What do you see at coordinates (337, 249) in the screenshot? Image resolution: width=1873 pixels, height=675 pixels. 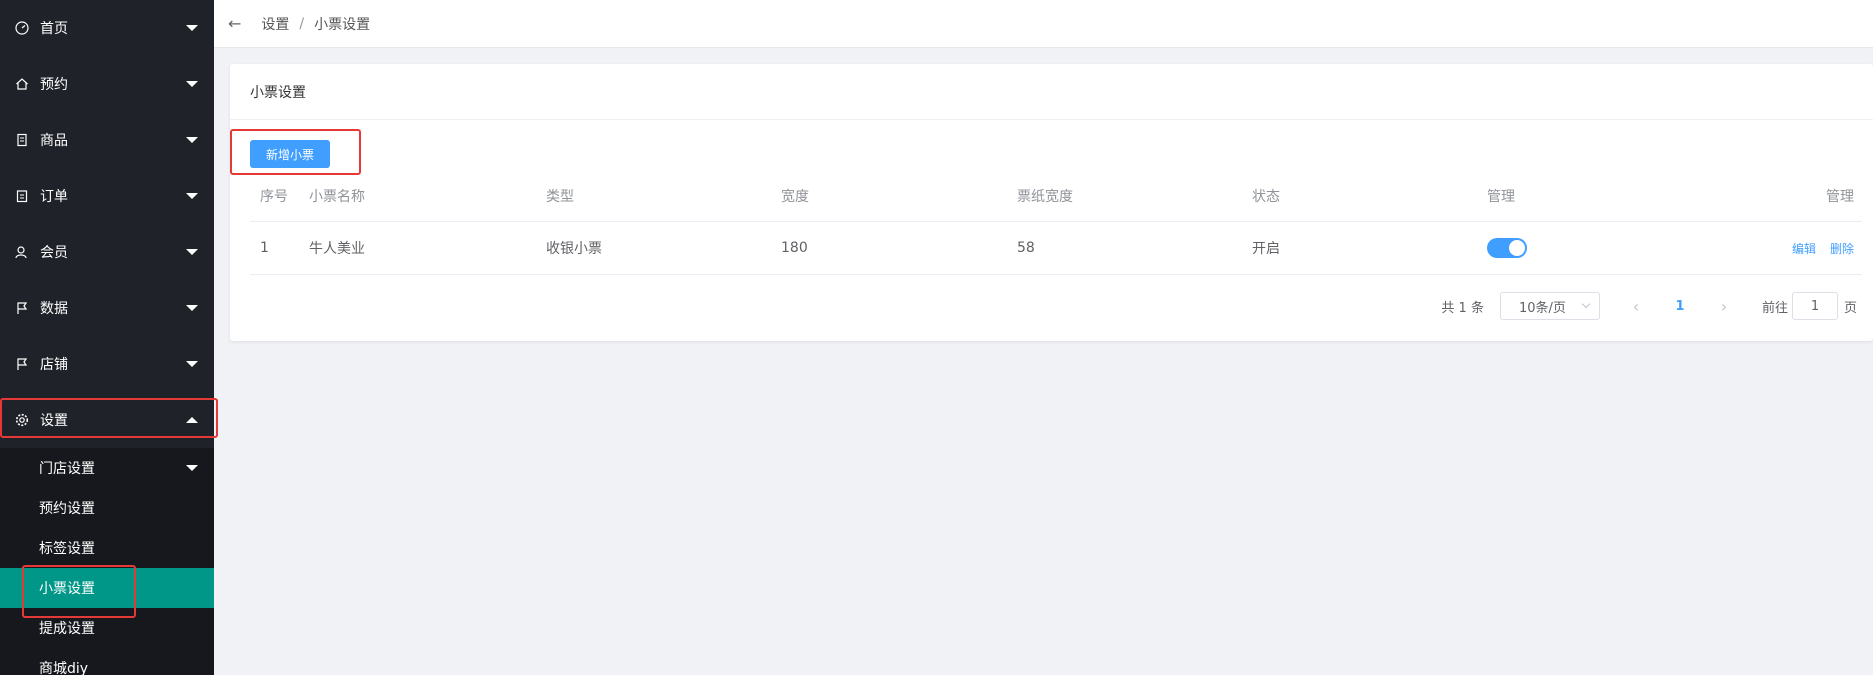 I see `cell-name: 牛人美业` at bounding box center [337, 249].